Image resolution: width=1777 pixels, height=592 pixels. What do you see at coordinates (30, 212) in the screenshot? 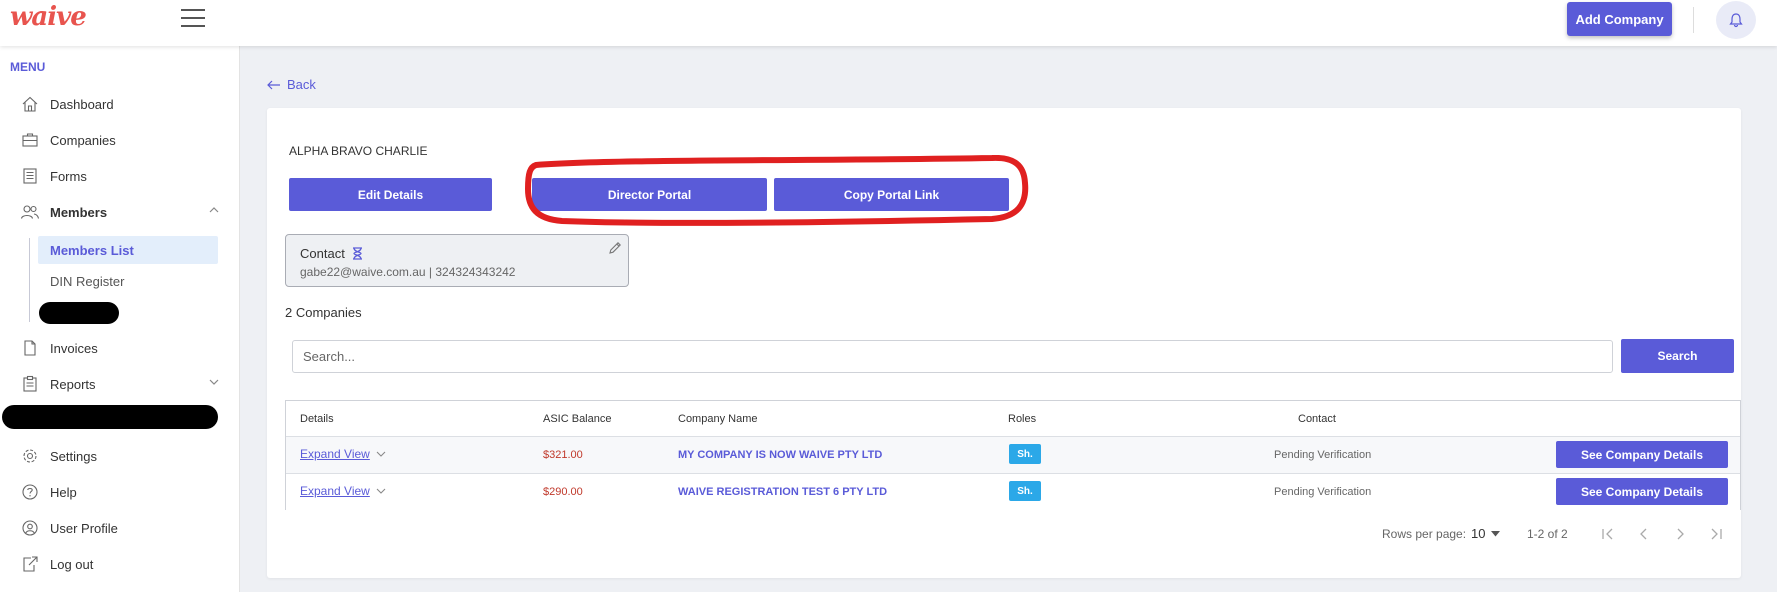
I see `users-icon` at bounding box center [30, 212].